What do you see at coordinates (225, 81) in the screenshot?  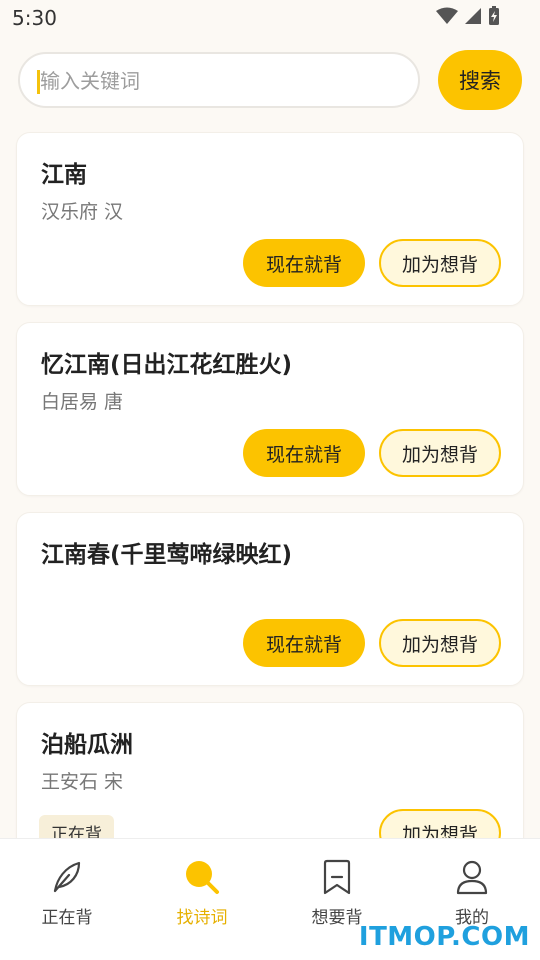 I see `search-input` at bounding box center [225, 81].